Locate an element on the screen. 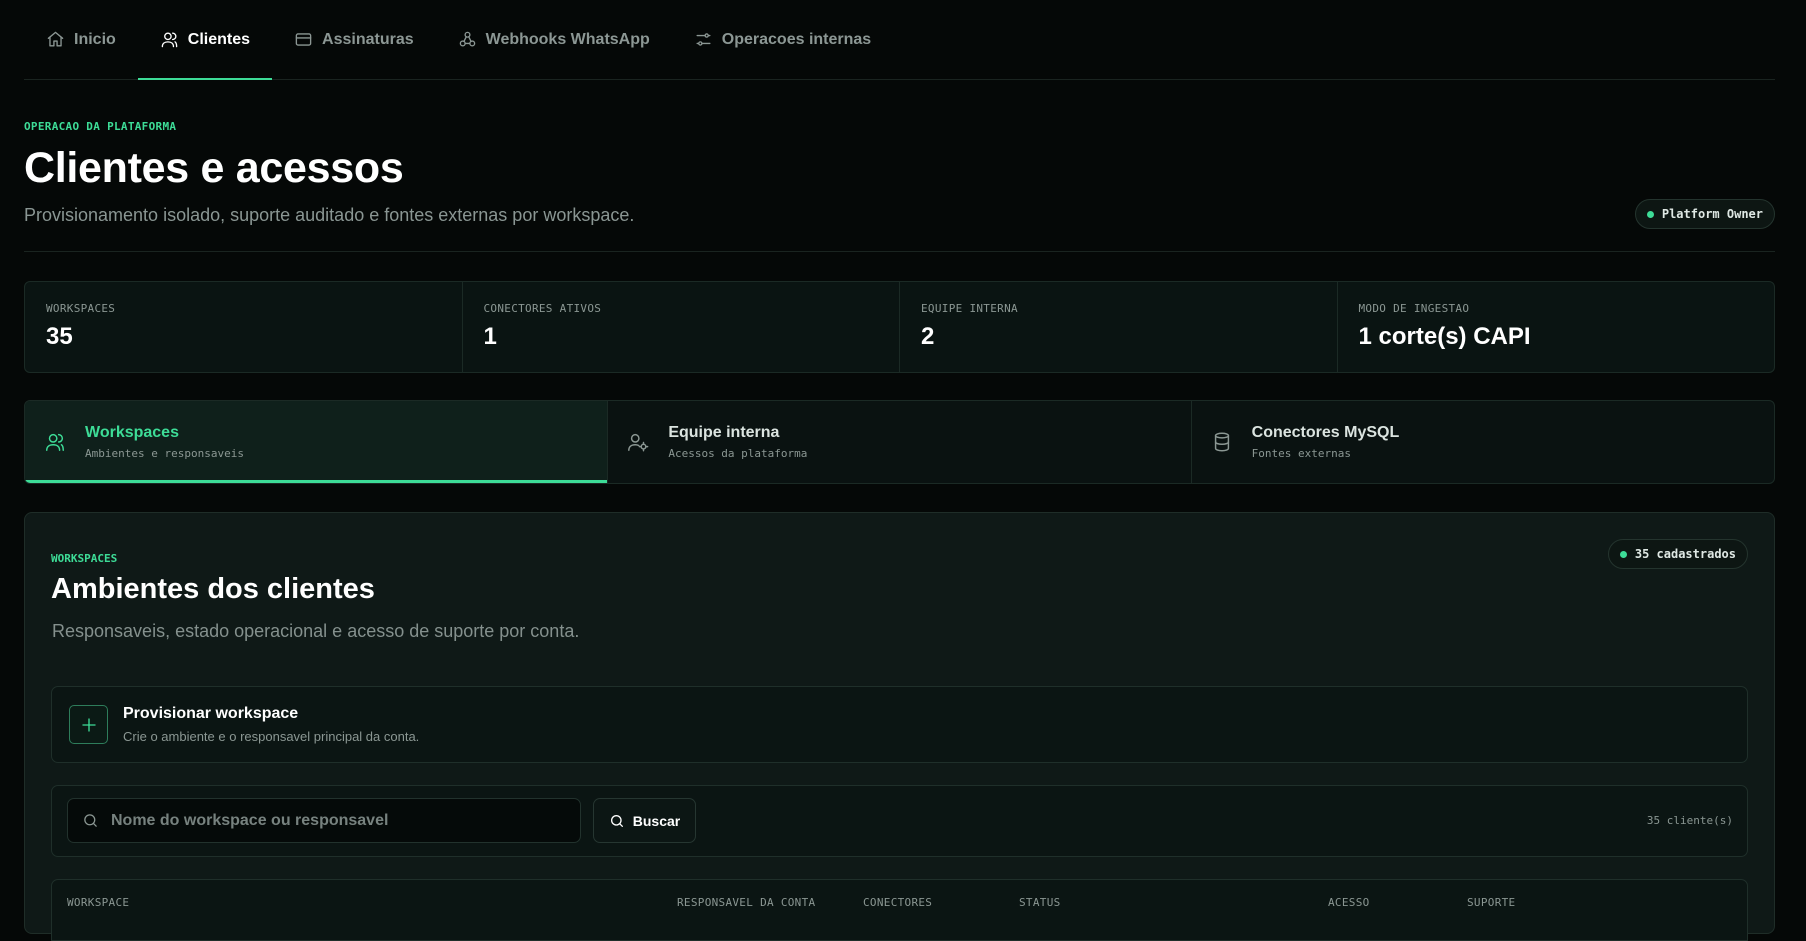  credit-card-icon is located at coordinates (303, 39).